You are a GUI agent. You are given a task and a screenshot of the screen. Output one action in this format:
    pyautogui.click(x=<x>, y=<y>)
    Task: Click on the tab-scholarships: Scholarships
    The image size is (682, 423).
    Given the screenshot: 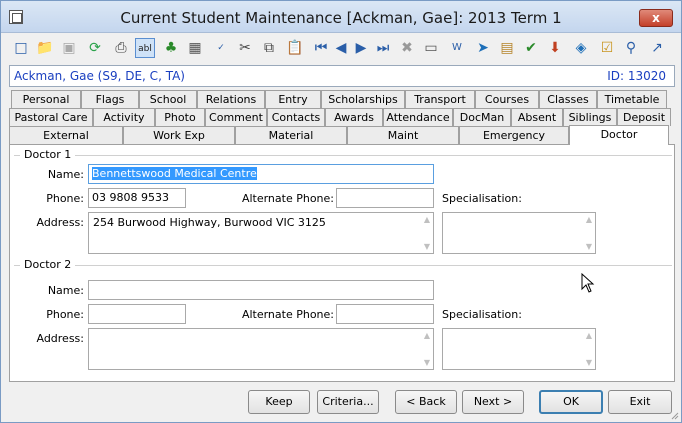 What is the action you would take?
    pyautogui.click(x=363, y=99)
    